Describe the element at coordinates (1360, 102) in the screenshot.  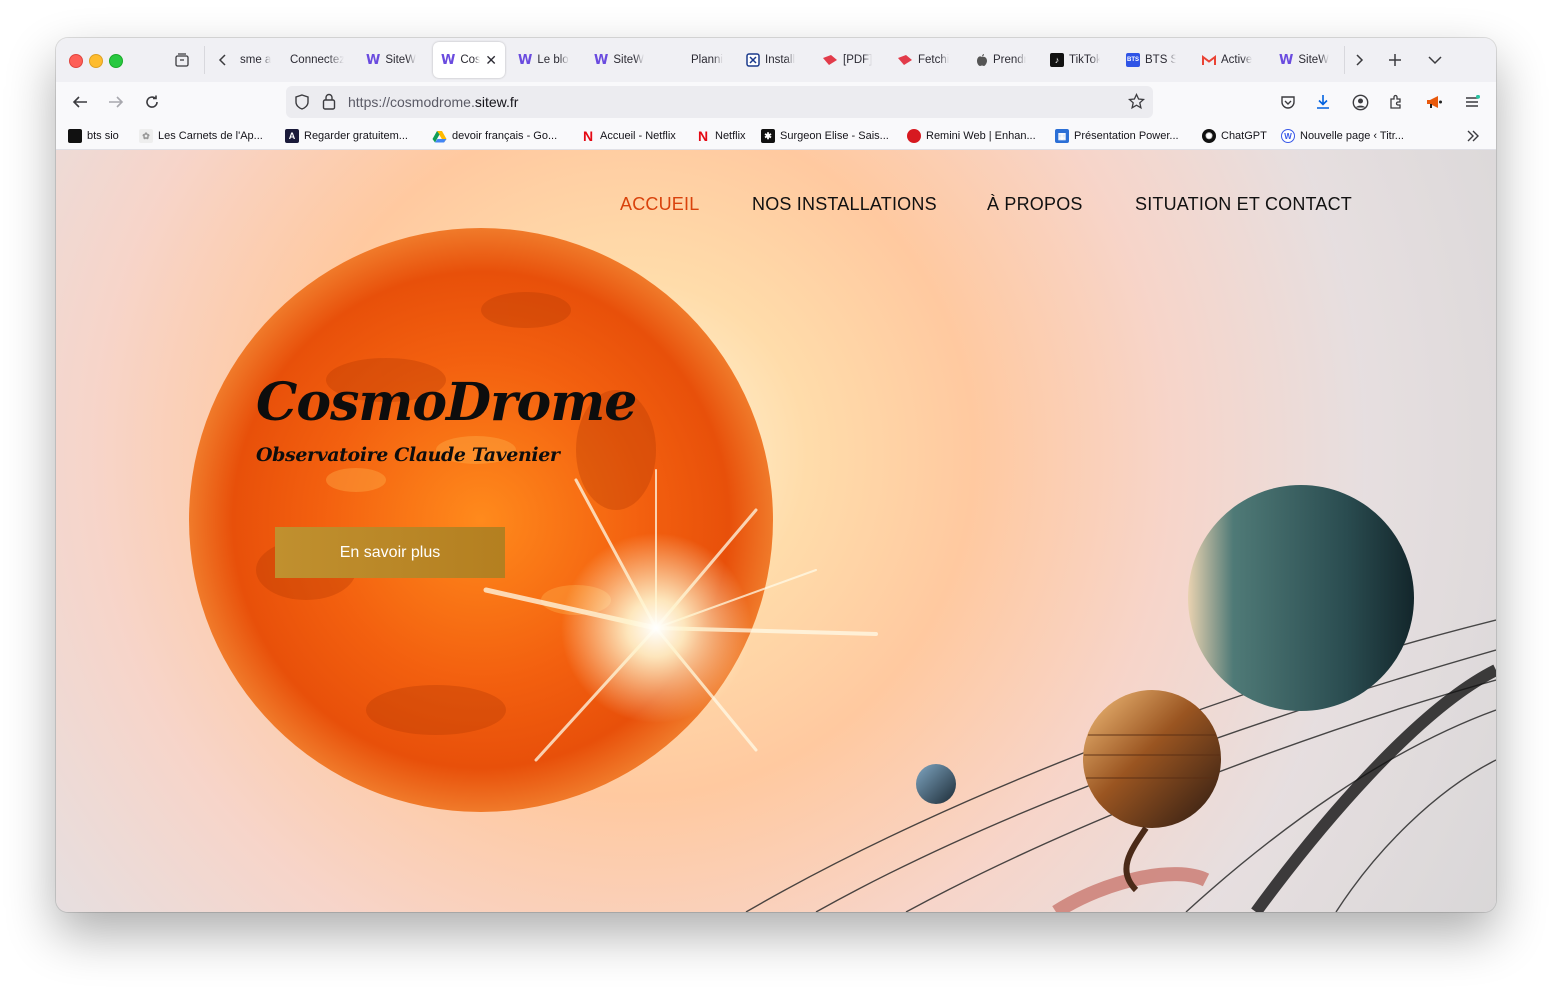
I see `account-icon` at that location.